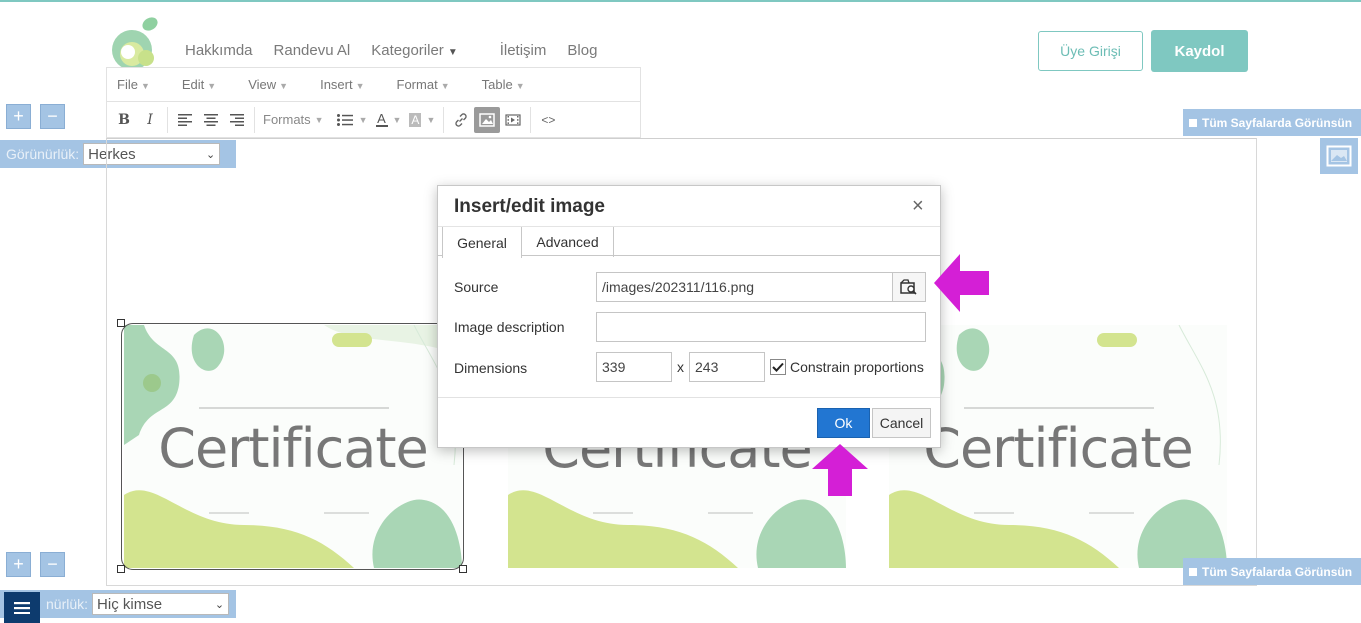  Describe the element at coordinates (336, 84) in the screenshot. I see `menu-insert-label: Insert` at that location.